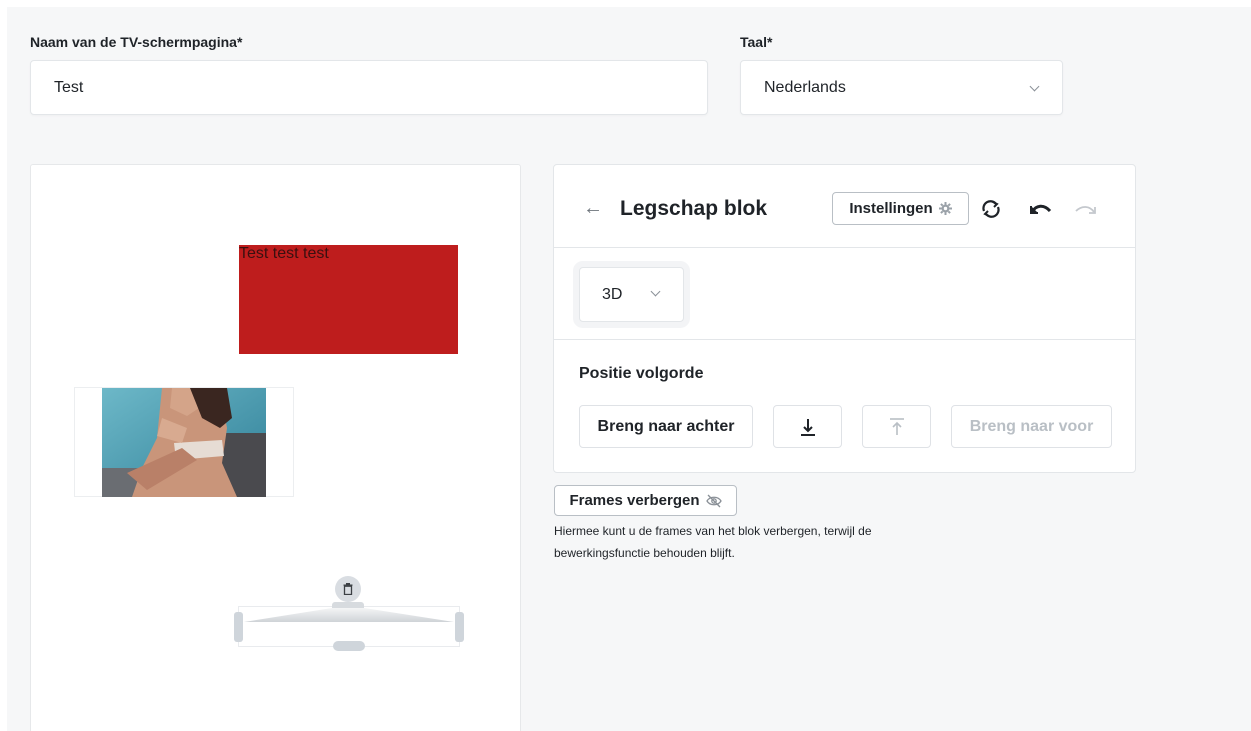 The image size is (1251, 731). I want to click on mode-select: 3D, so click(631, 294).